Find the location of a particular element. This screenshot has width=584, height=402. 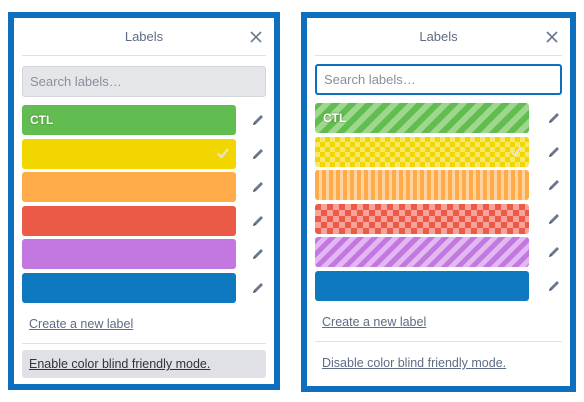

enable-colorblind-button: Enable color blind friendly mode. is located at coordinates (144, 363).